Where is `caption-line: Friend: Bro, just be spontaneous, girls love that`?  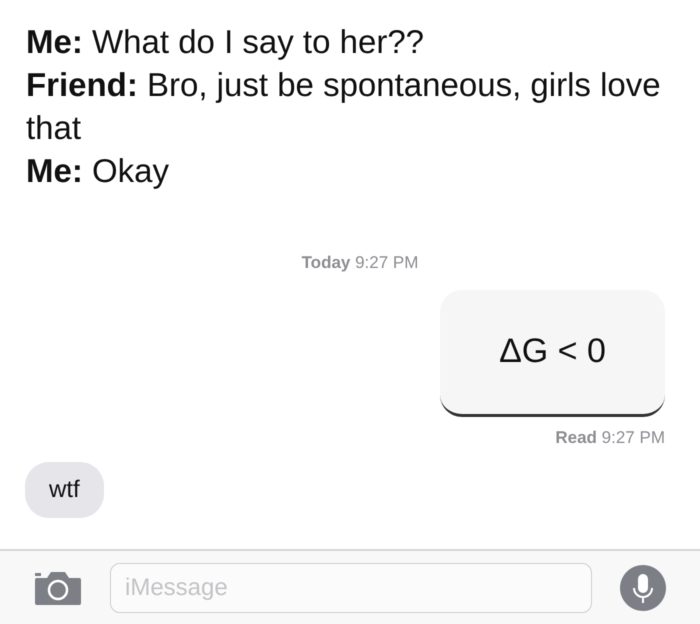 caption-line: Friend: Bro, just be spontaneous, girls love that is located at coordinates (344, 106).